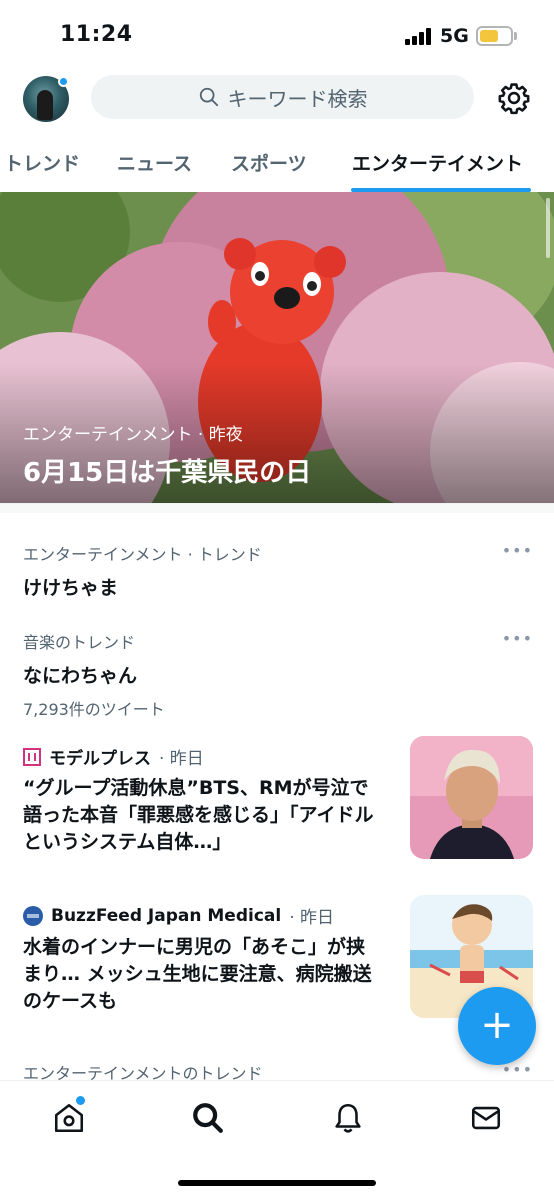  I want to click on tab-trends: トレンド, so click(42, 162).